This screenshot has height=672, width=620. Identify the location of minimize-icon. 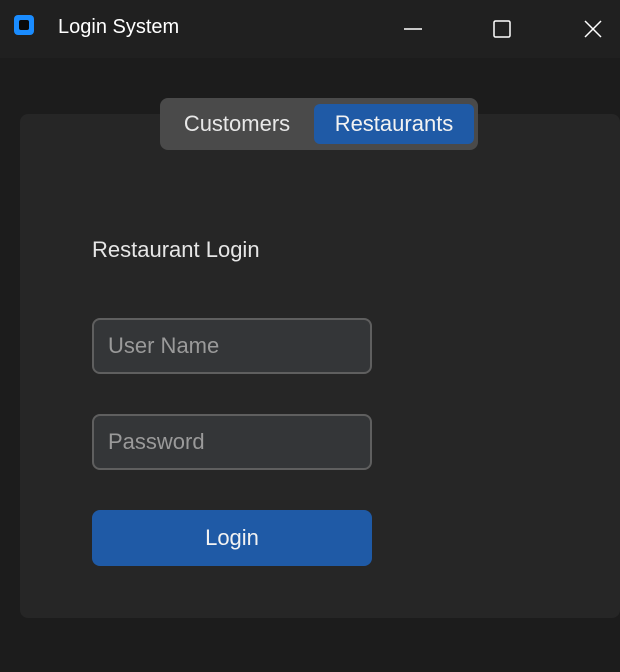
(413, 29).